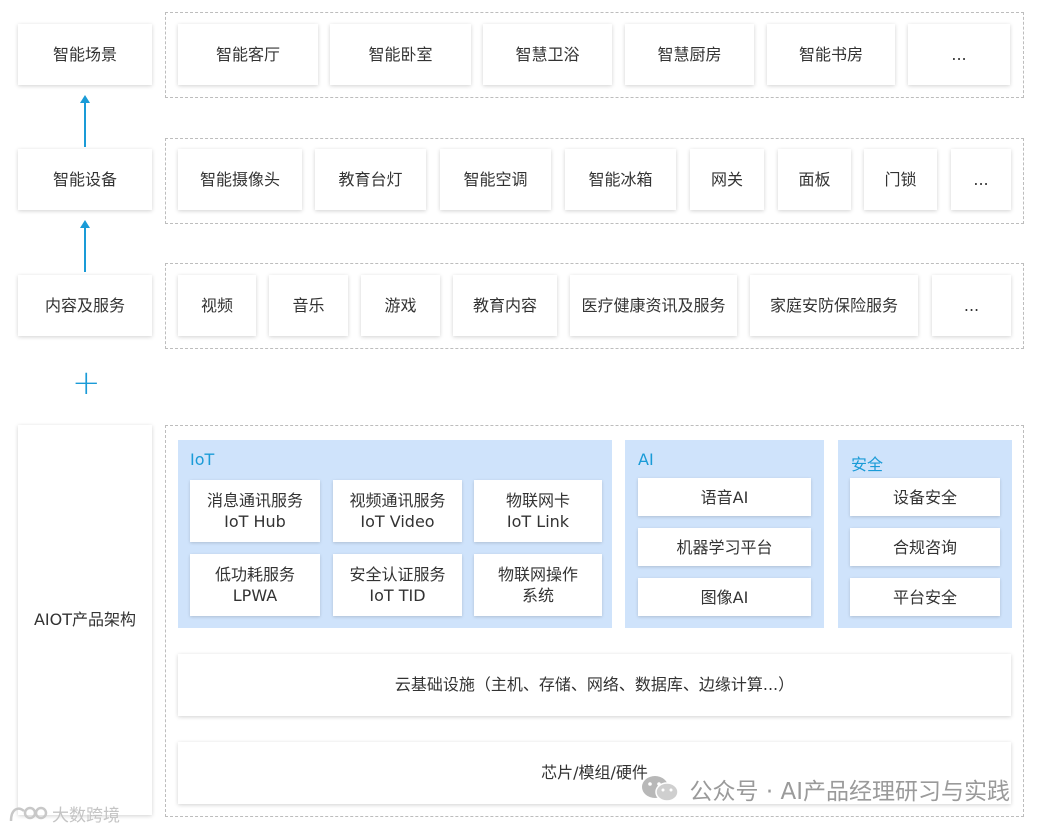 Image resolution: width=1046 pixels, height=834 pixels. Describe the element at coordinates (86, 383) in the screenshot. I see `plus-icon: +` at that location.